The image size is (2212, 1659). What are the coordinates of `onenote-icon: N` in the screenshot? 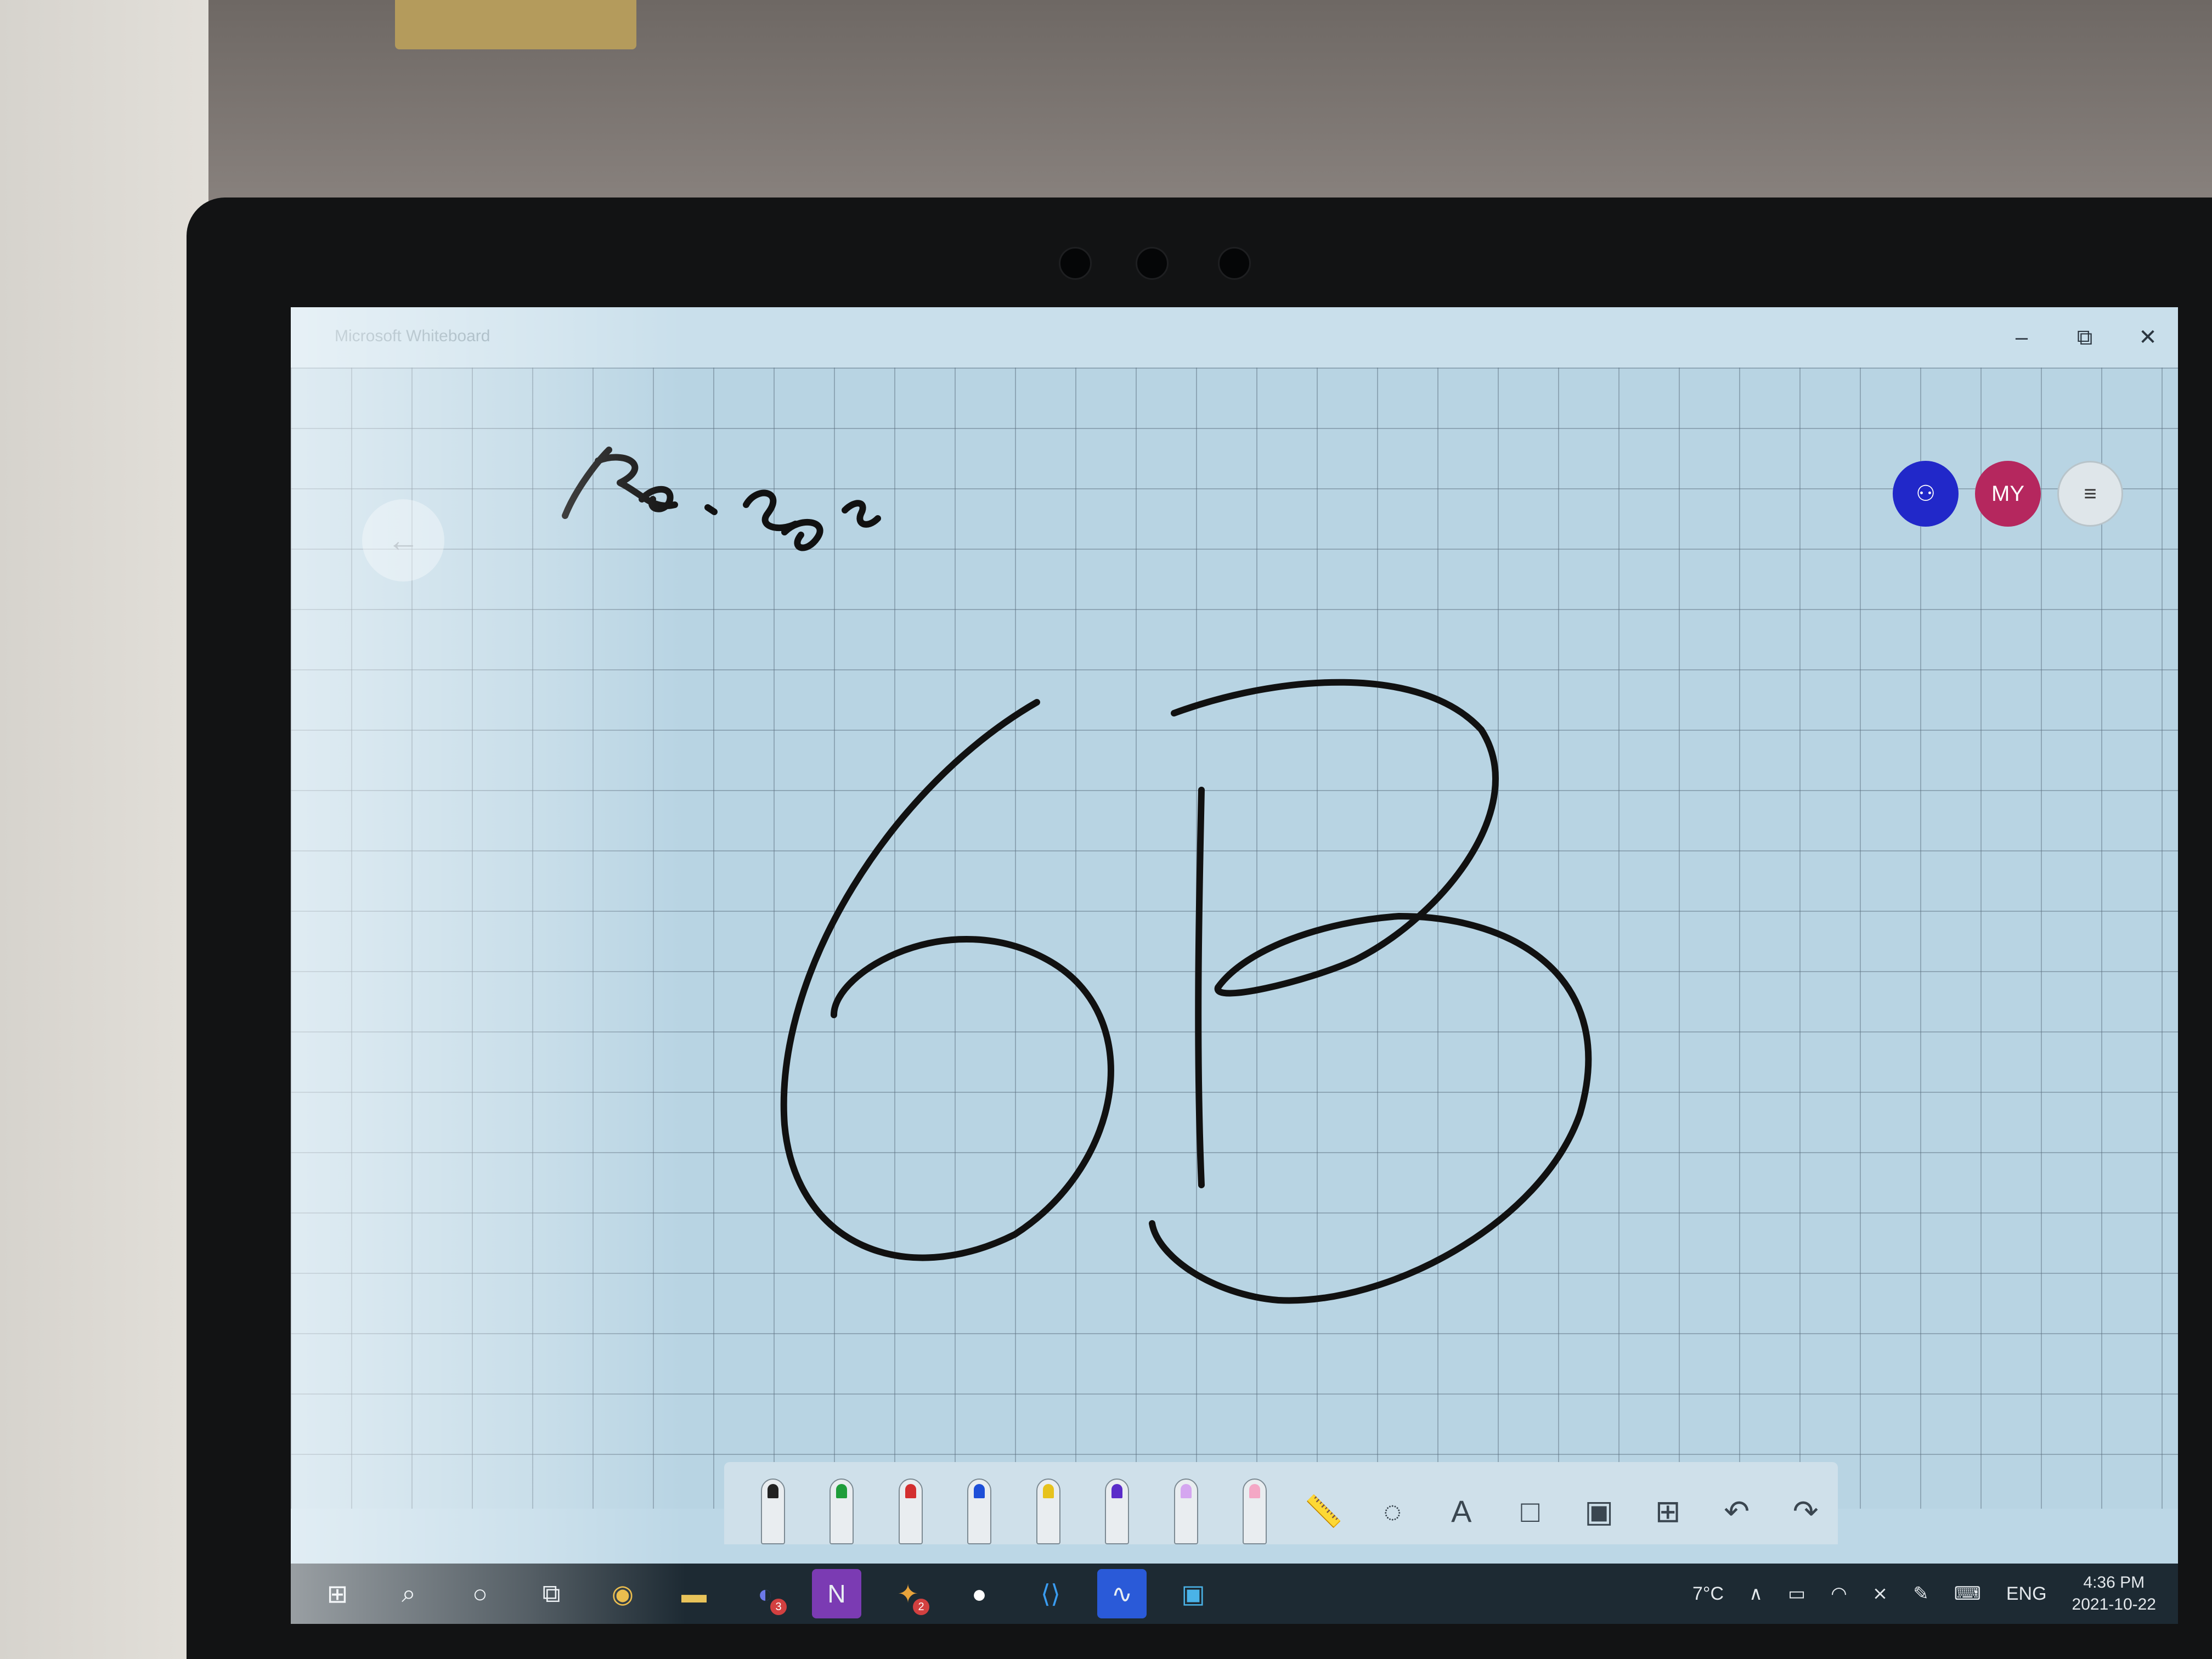 It's located at (837, 1593).